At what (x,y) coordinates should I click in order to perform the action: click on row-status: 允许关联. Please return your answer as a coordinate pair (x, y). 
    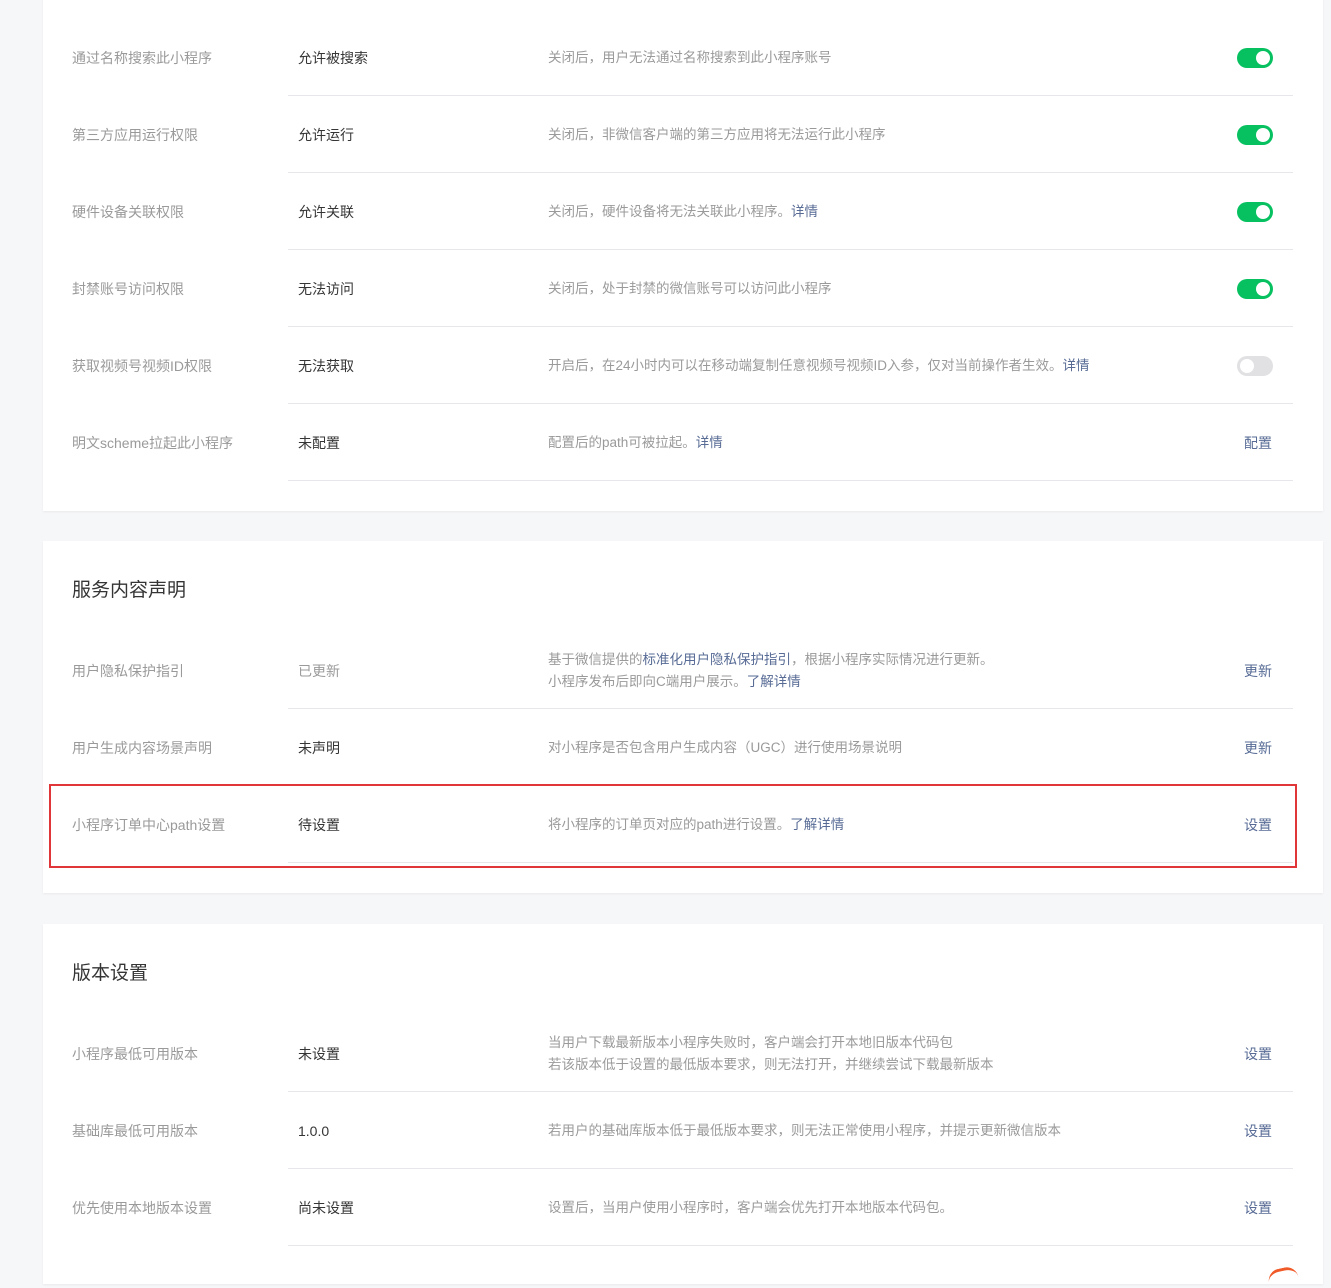
    Looking at the image, I should click on (326, 211).